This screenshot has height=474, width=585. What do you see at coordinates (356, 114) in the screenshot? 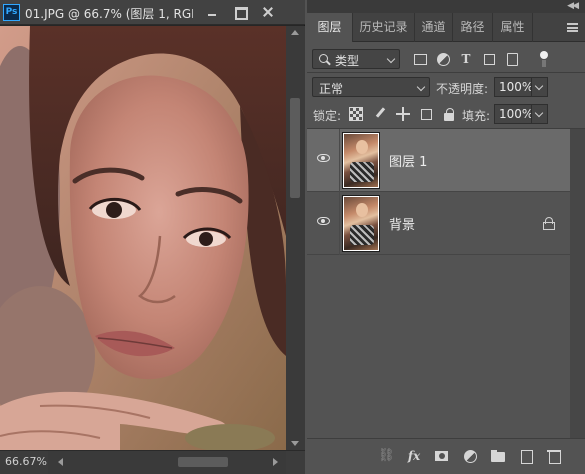
I see `lock-transparent-pixels-icon` at bounding box center [356, 114].